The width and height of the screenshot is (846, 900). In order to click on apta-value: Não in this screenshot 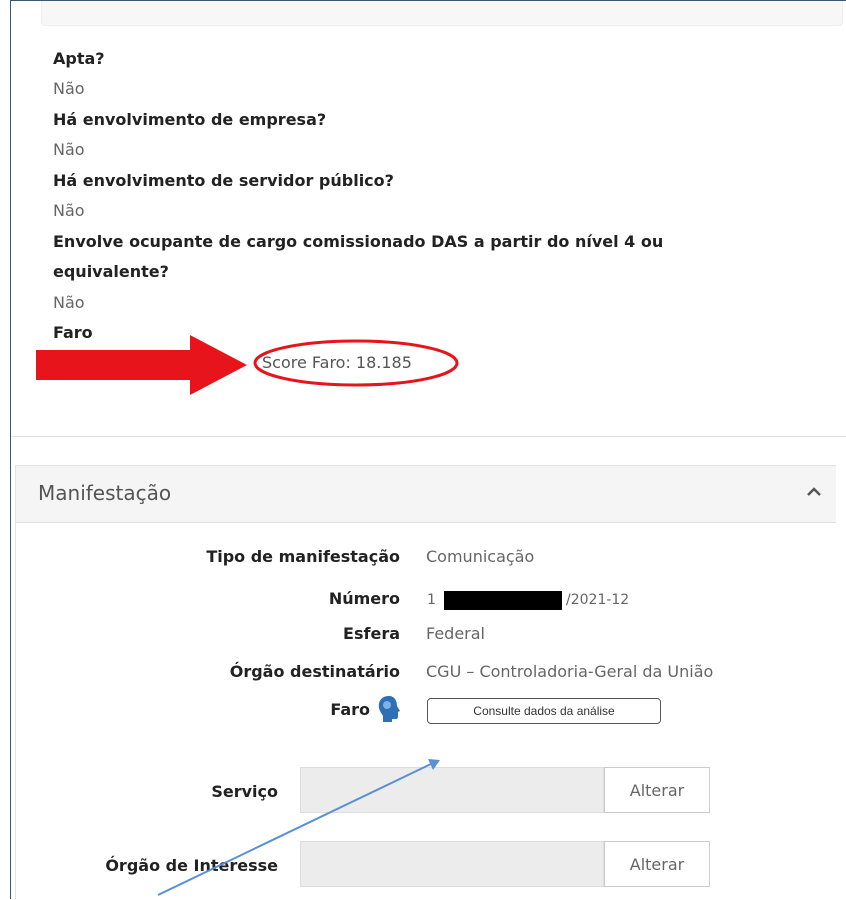, I will do `click(69, 88)`.